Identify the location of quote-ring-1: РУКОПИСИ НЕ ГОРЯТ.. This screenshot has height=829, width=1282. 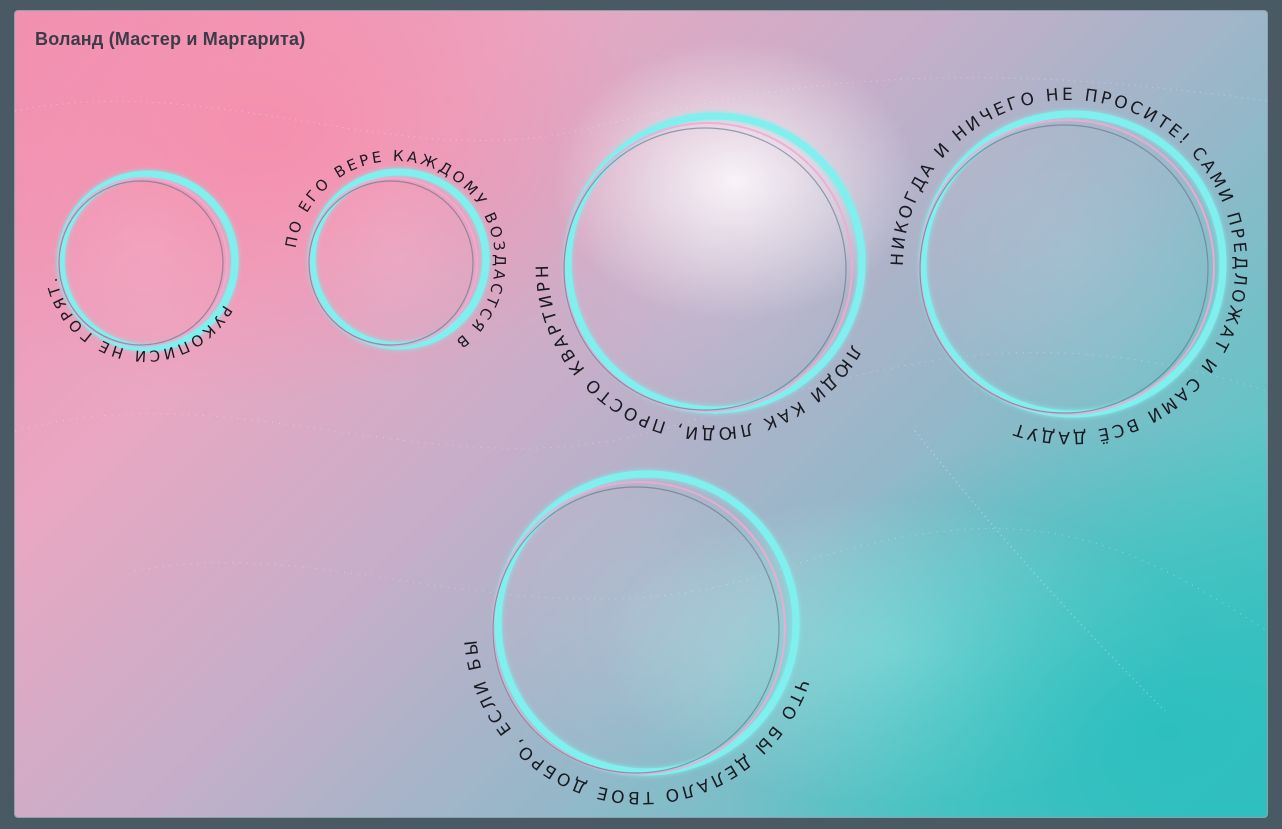
(140, 267).